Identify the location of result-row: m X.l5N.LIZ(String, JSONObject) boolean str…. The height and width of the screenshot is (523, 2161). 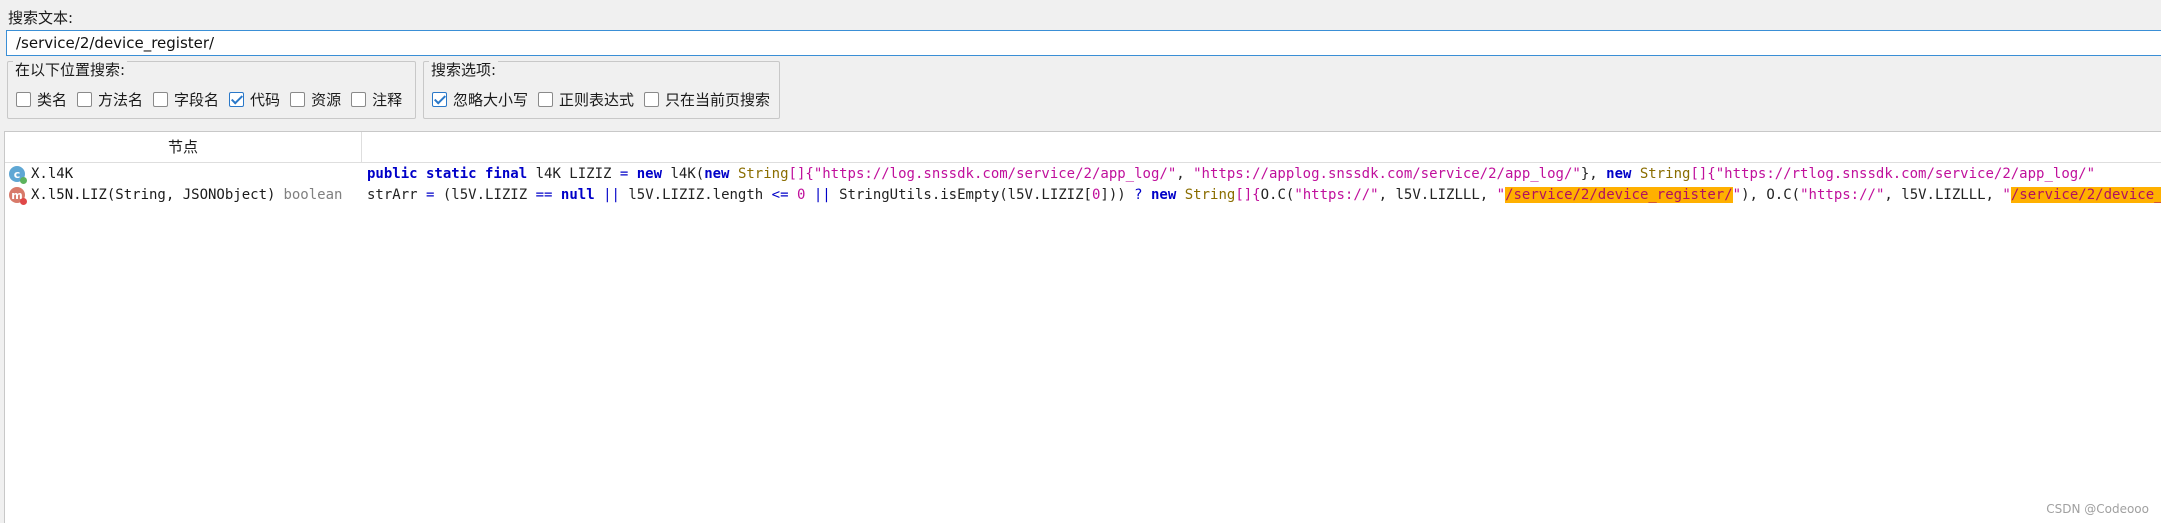
(1083, 195).